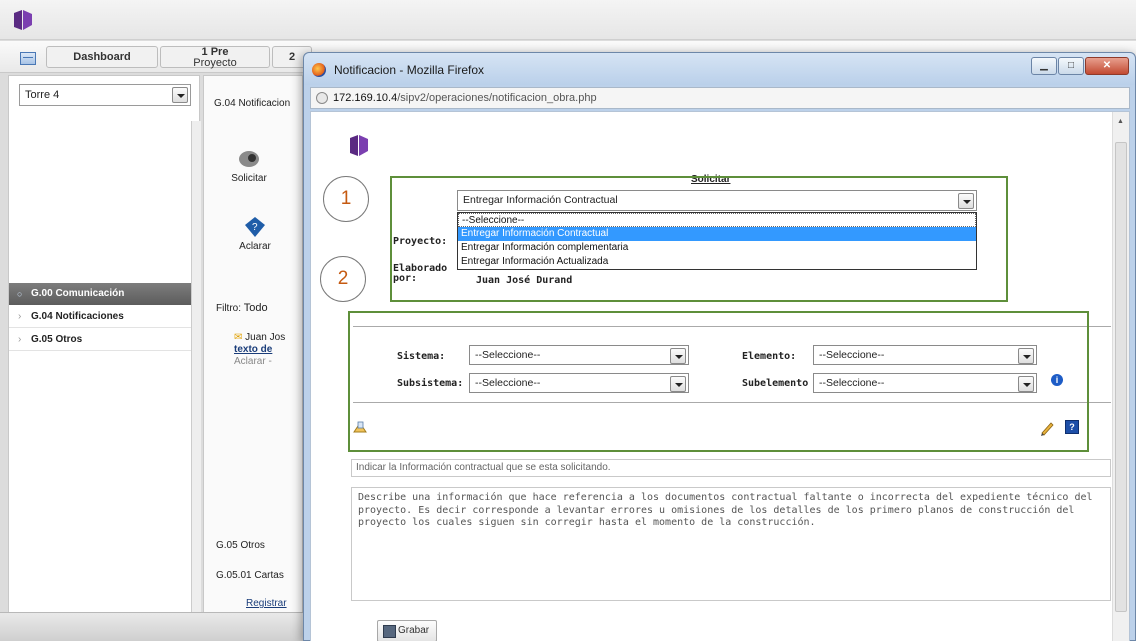 This screenshot has width=1136, height=641. I want to click on scrollbar-thumb, so click(1121, 377).